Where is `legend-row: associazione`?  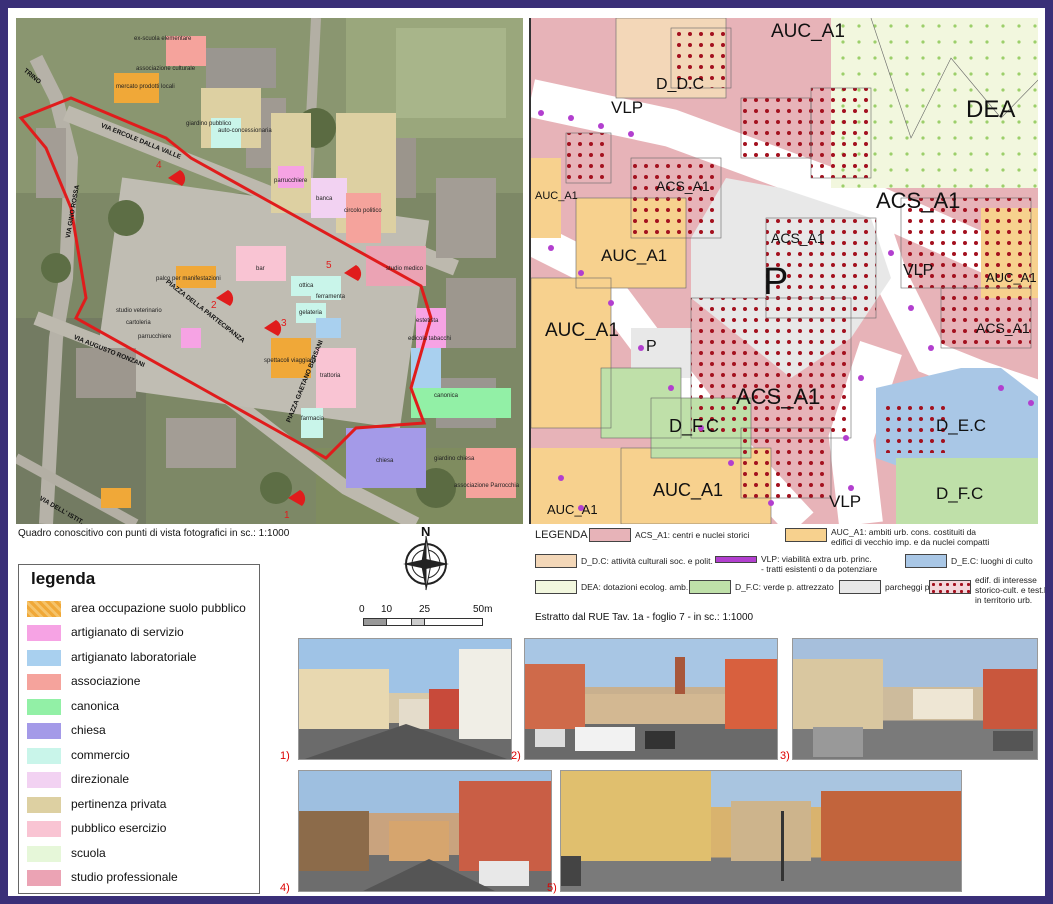
legend-row: associazione is located at coordinates (143, 682).